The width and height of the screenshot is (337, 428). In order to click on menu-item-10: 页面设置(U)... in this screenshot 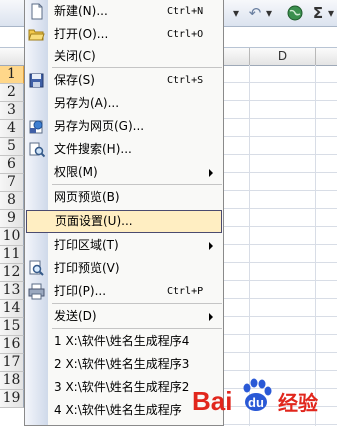, I will do `click(124, 221)`.